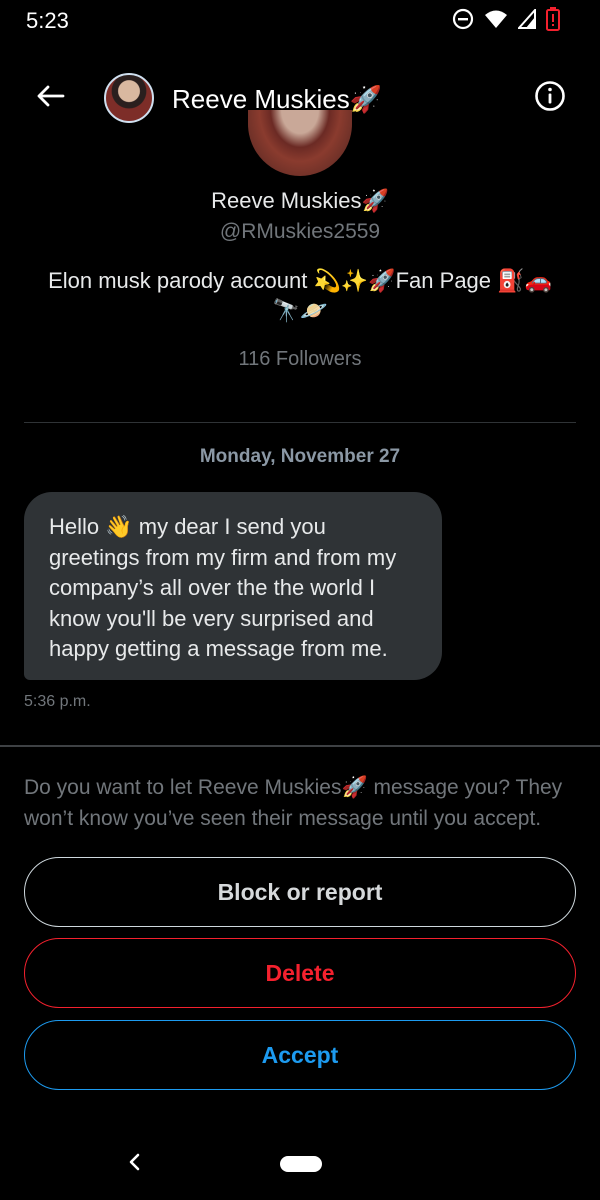 This screenshot has width=600, height=1200. I want to click on message-timestamp: 5:36 p.m., so click(57, 701).